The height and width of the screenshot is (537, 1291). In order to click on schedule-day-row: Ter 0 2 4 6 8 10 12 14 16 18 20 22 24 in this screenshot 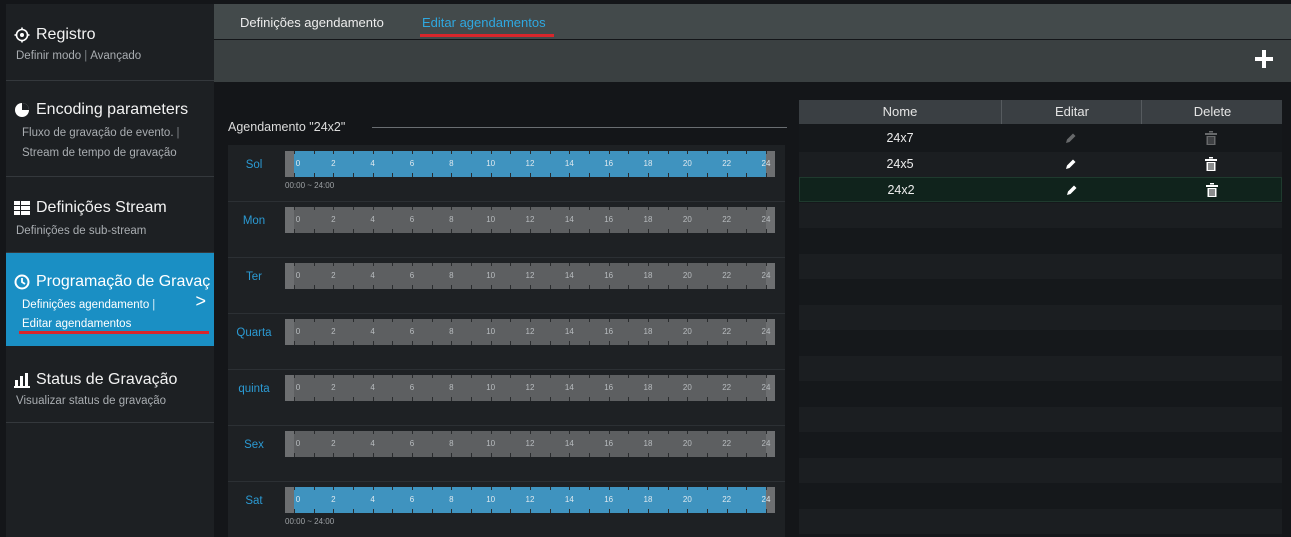, I will do `click(506, 285)`.